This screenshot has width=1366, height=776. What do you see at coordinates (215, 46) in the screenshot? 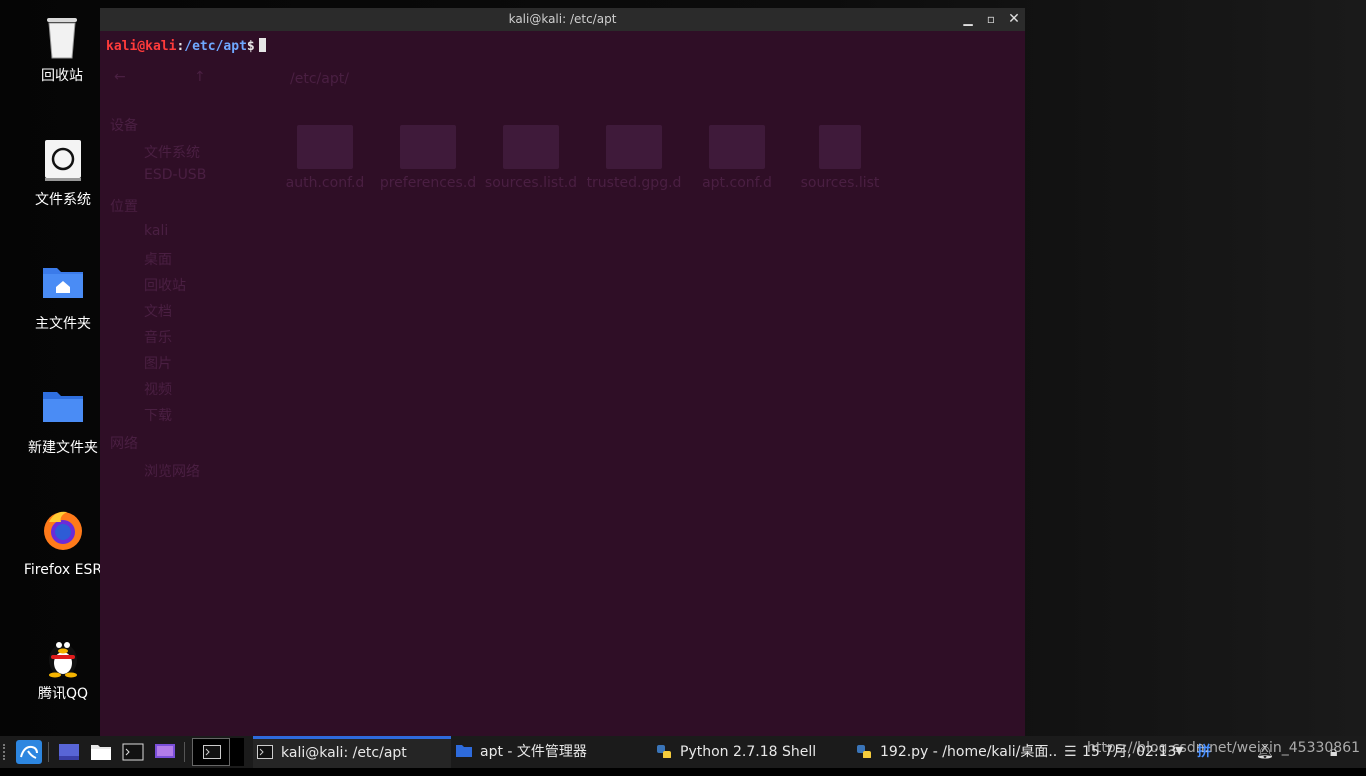
I see `prompt-path: /etc/apt` at bounding box center [215, 46].